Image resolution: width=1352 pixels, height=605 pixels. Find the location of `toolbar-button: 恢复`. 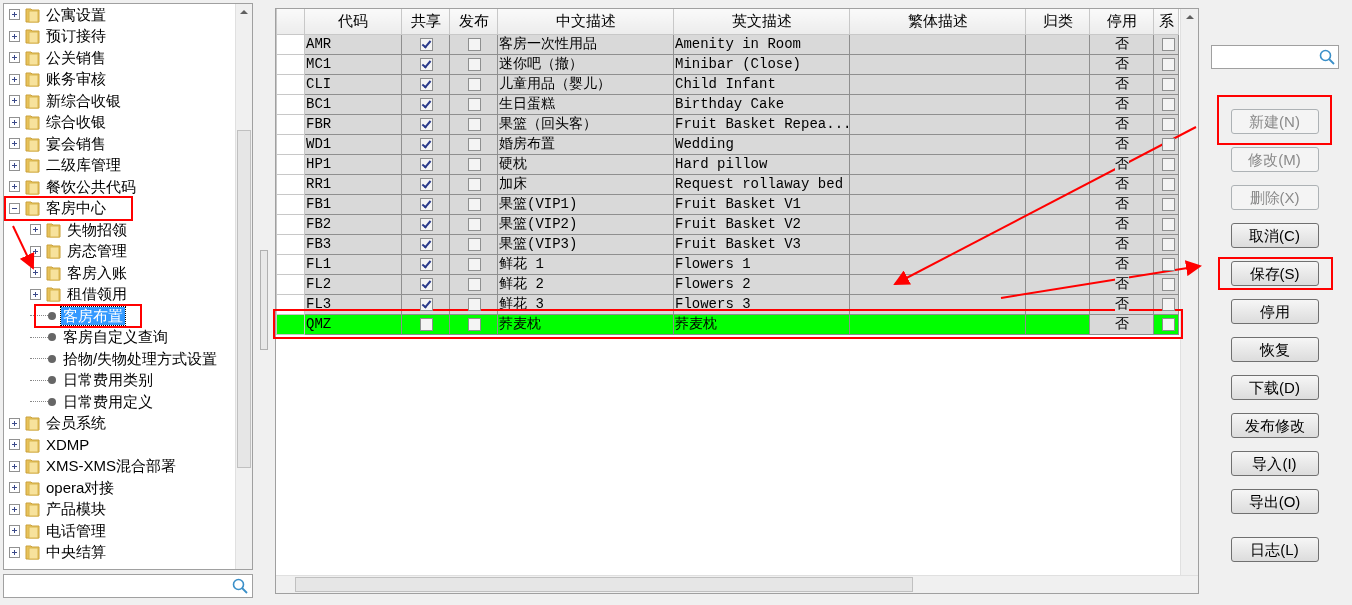

toolbar-button: 恢复 is located at coordinates (1274, 349).